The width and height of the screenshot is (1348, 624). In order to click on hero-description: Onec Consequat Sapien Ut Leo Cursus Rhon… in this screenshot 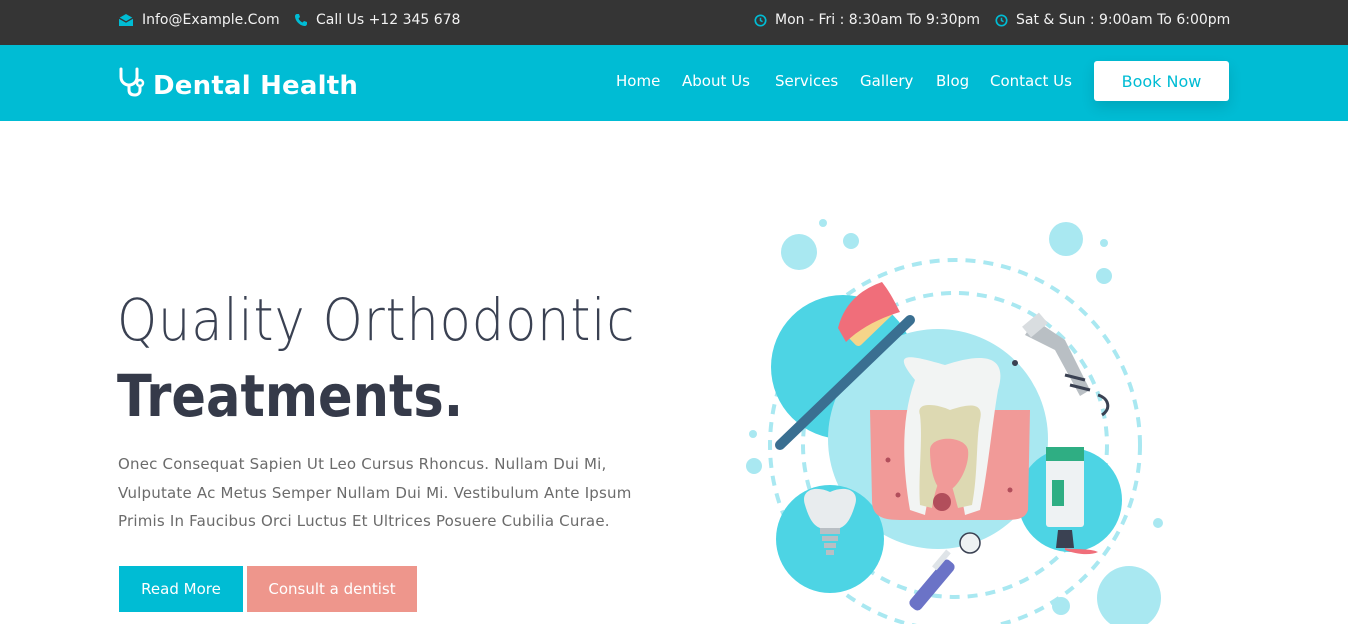, I will do `click(375, 492)`.